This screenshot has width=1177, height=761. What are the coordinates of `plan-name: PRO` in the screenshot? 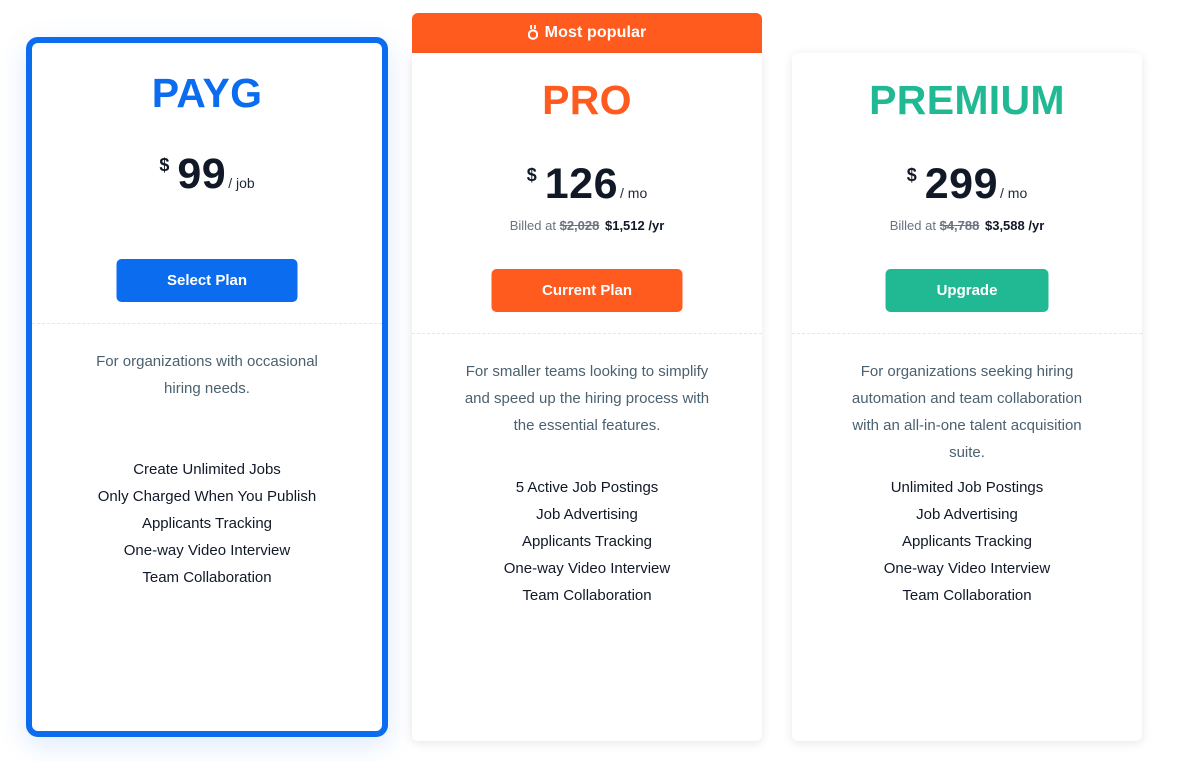 It's located at (587, 100).